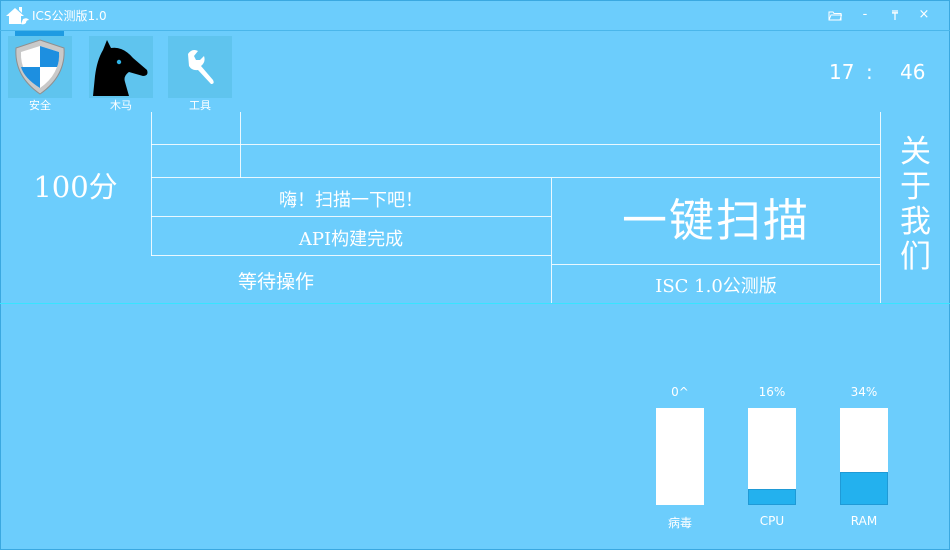 The height and width of the screenshot is (550, 950). I want to click on folder-icon, so click(835, 16).